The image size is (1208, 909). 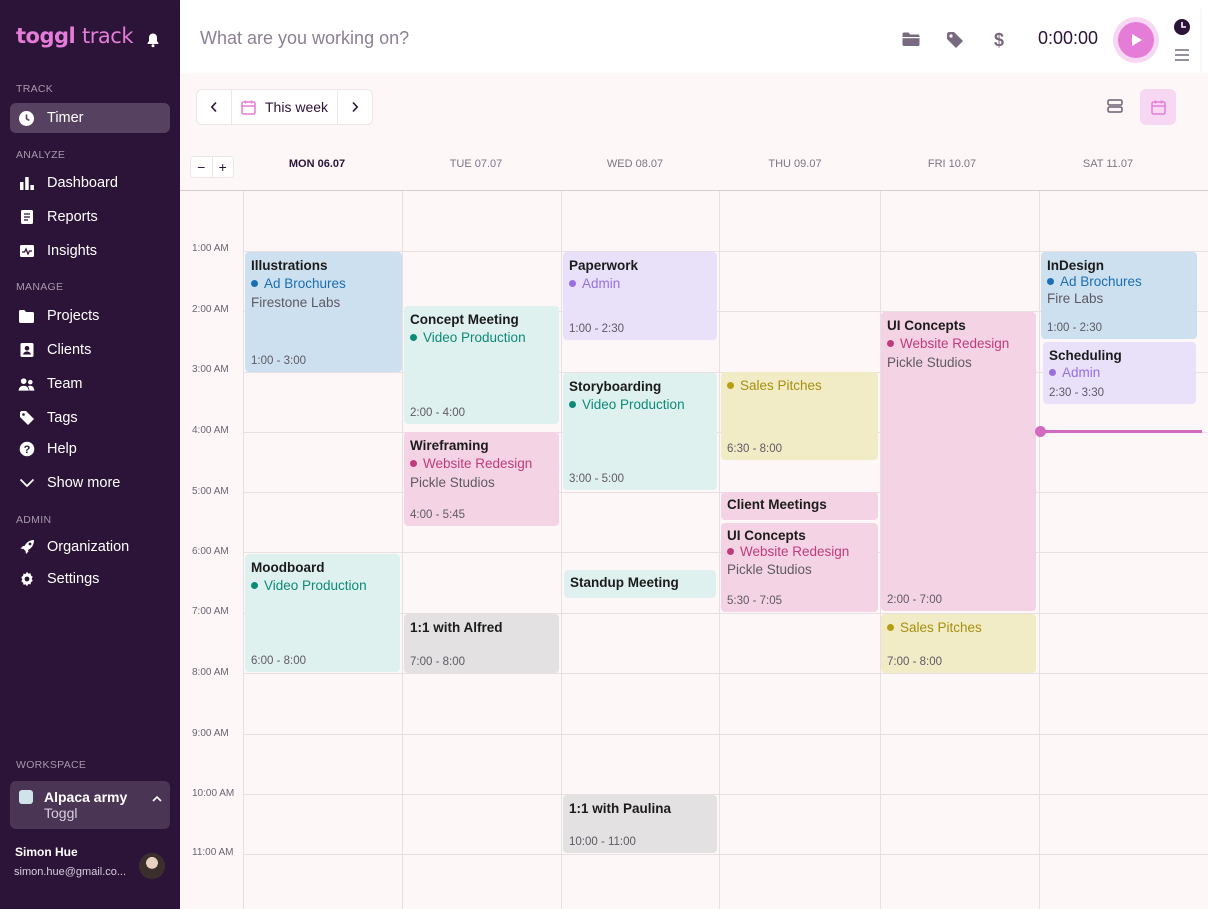 What do you see at coordinates (90, 118) in the screenshot?
I see `sidebar-item-timer: Timer` at bounding box center [90, 118].